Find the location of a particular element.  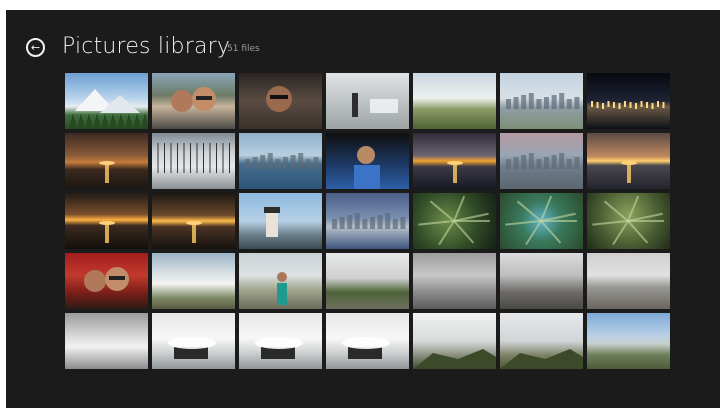

photo-thumbnail-harbor-boats is located at coordinates (193, 161).